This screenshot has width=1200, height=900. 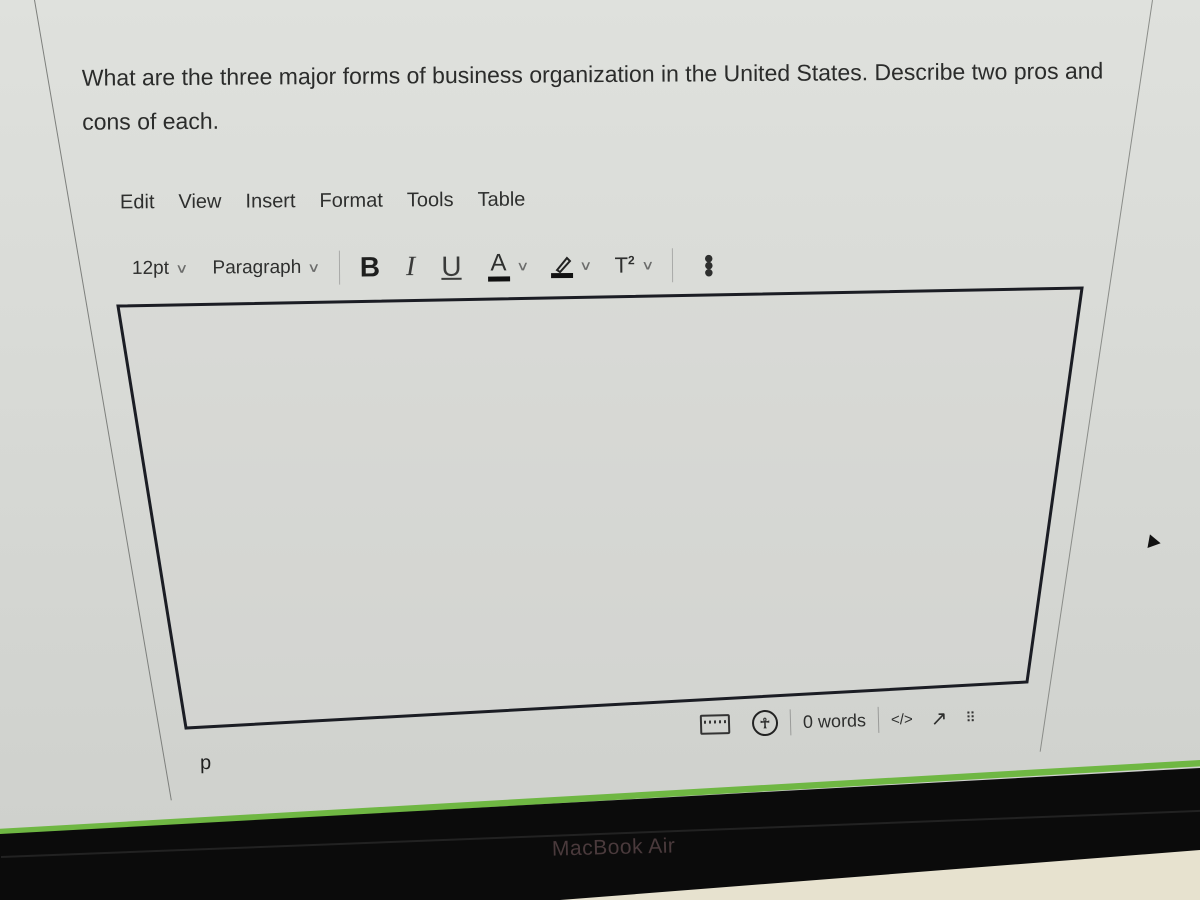 What do you see at coordinates (765, 723) in the screenshot?
I see `accessibility-checker-icon: ☥` at bounding box center [765, 723].